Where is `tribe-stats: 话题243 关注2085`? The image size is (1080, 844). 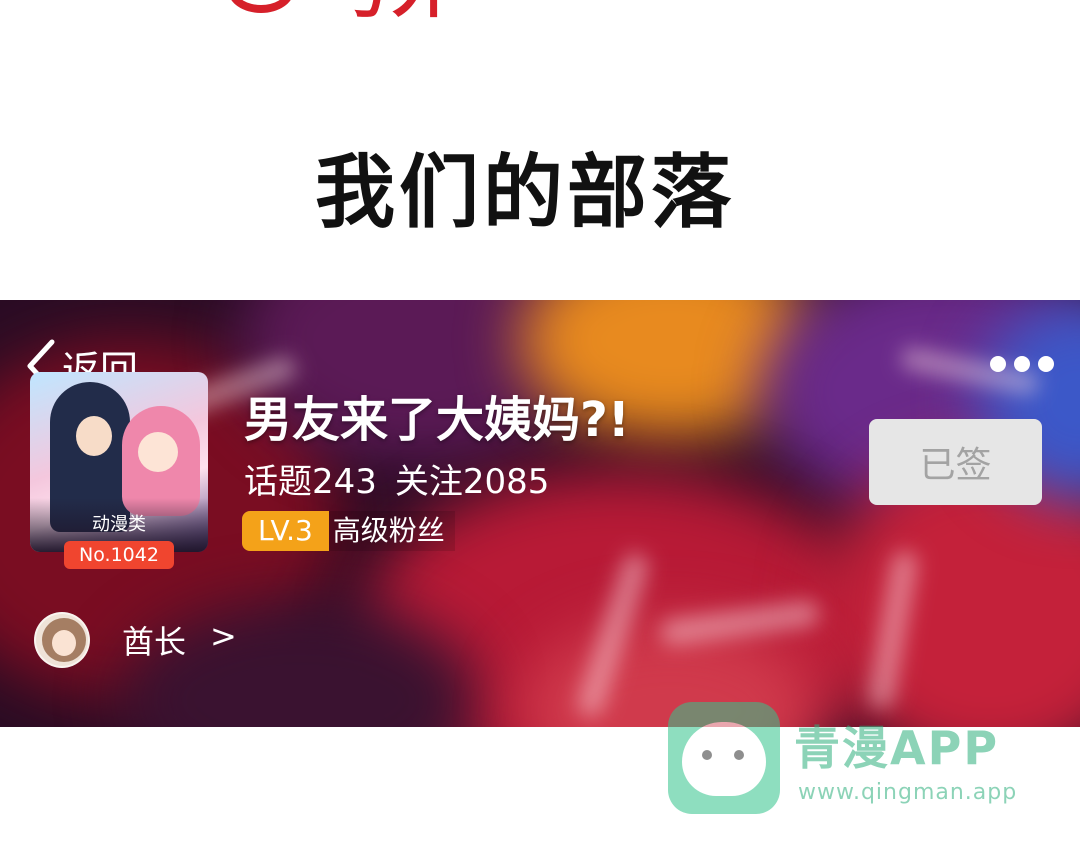 tribe-stats: 话题243 关注2085 is located at coordinates (396, 478).